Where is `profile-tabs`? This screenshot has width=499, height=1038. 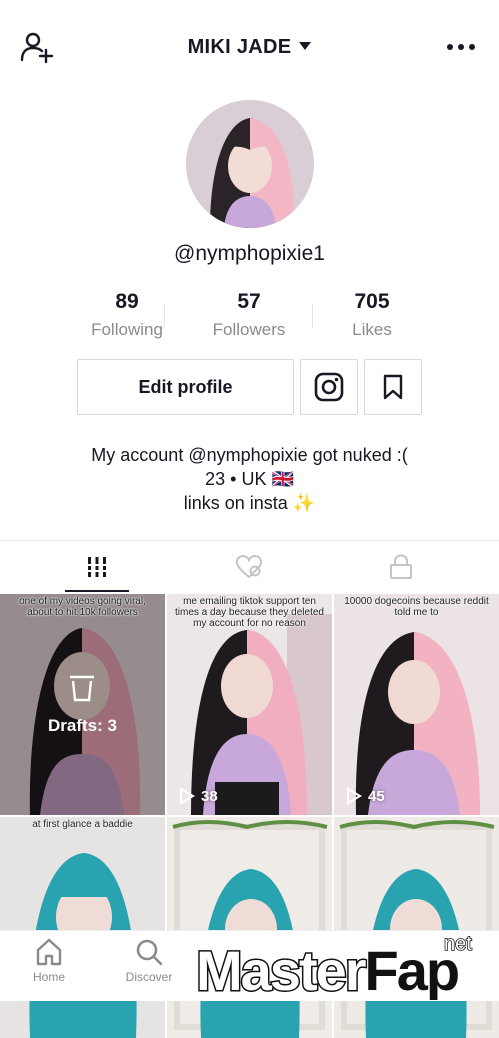 profile-tabs is located at coordinates (249, 566).